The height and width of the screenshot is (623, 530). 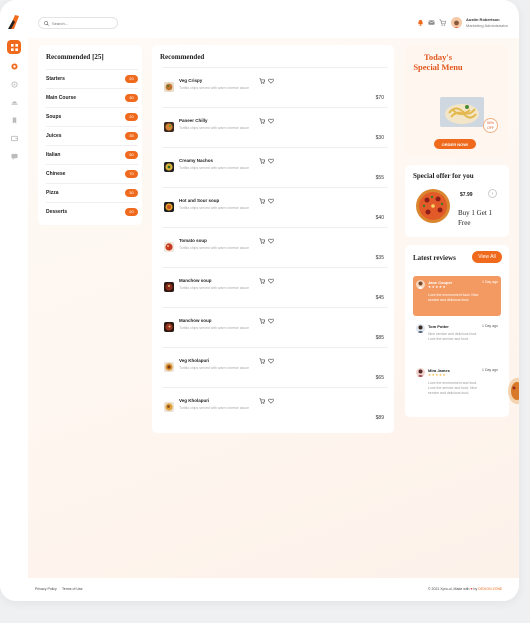 What do you see at coordinates (490, 128) in the screenshot?
I see `discount-label: OFF` at bounding box center [490, 128].